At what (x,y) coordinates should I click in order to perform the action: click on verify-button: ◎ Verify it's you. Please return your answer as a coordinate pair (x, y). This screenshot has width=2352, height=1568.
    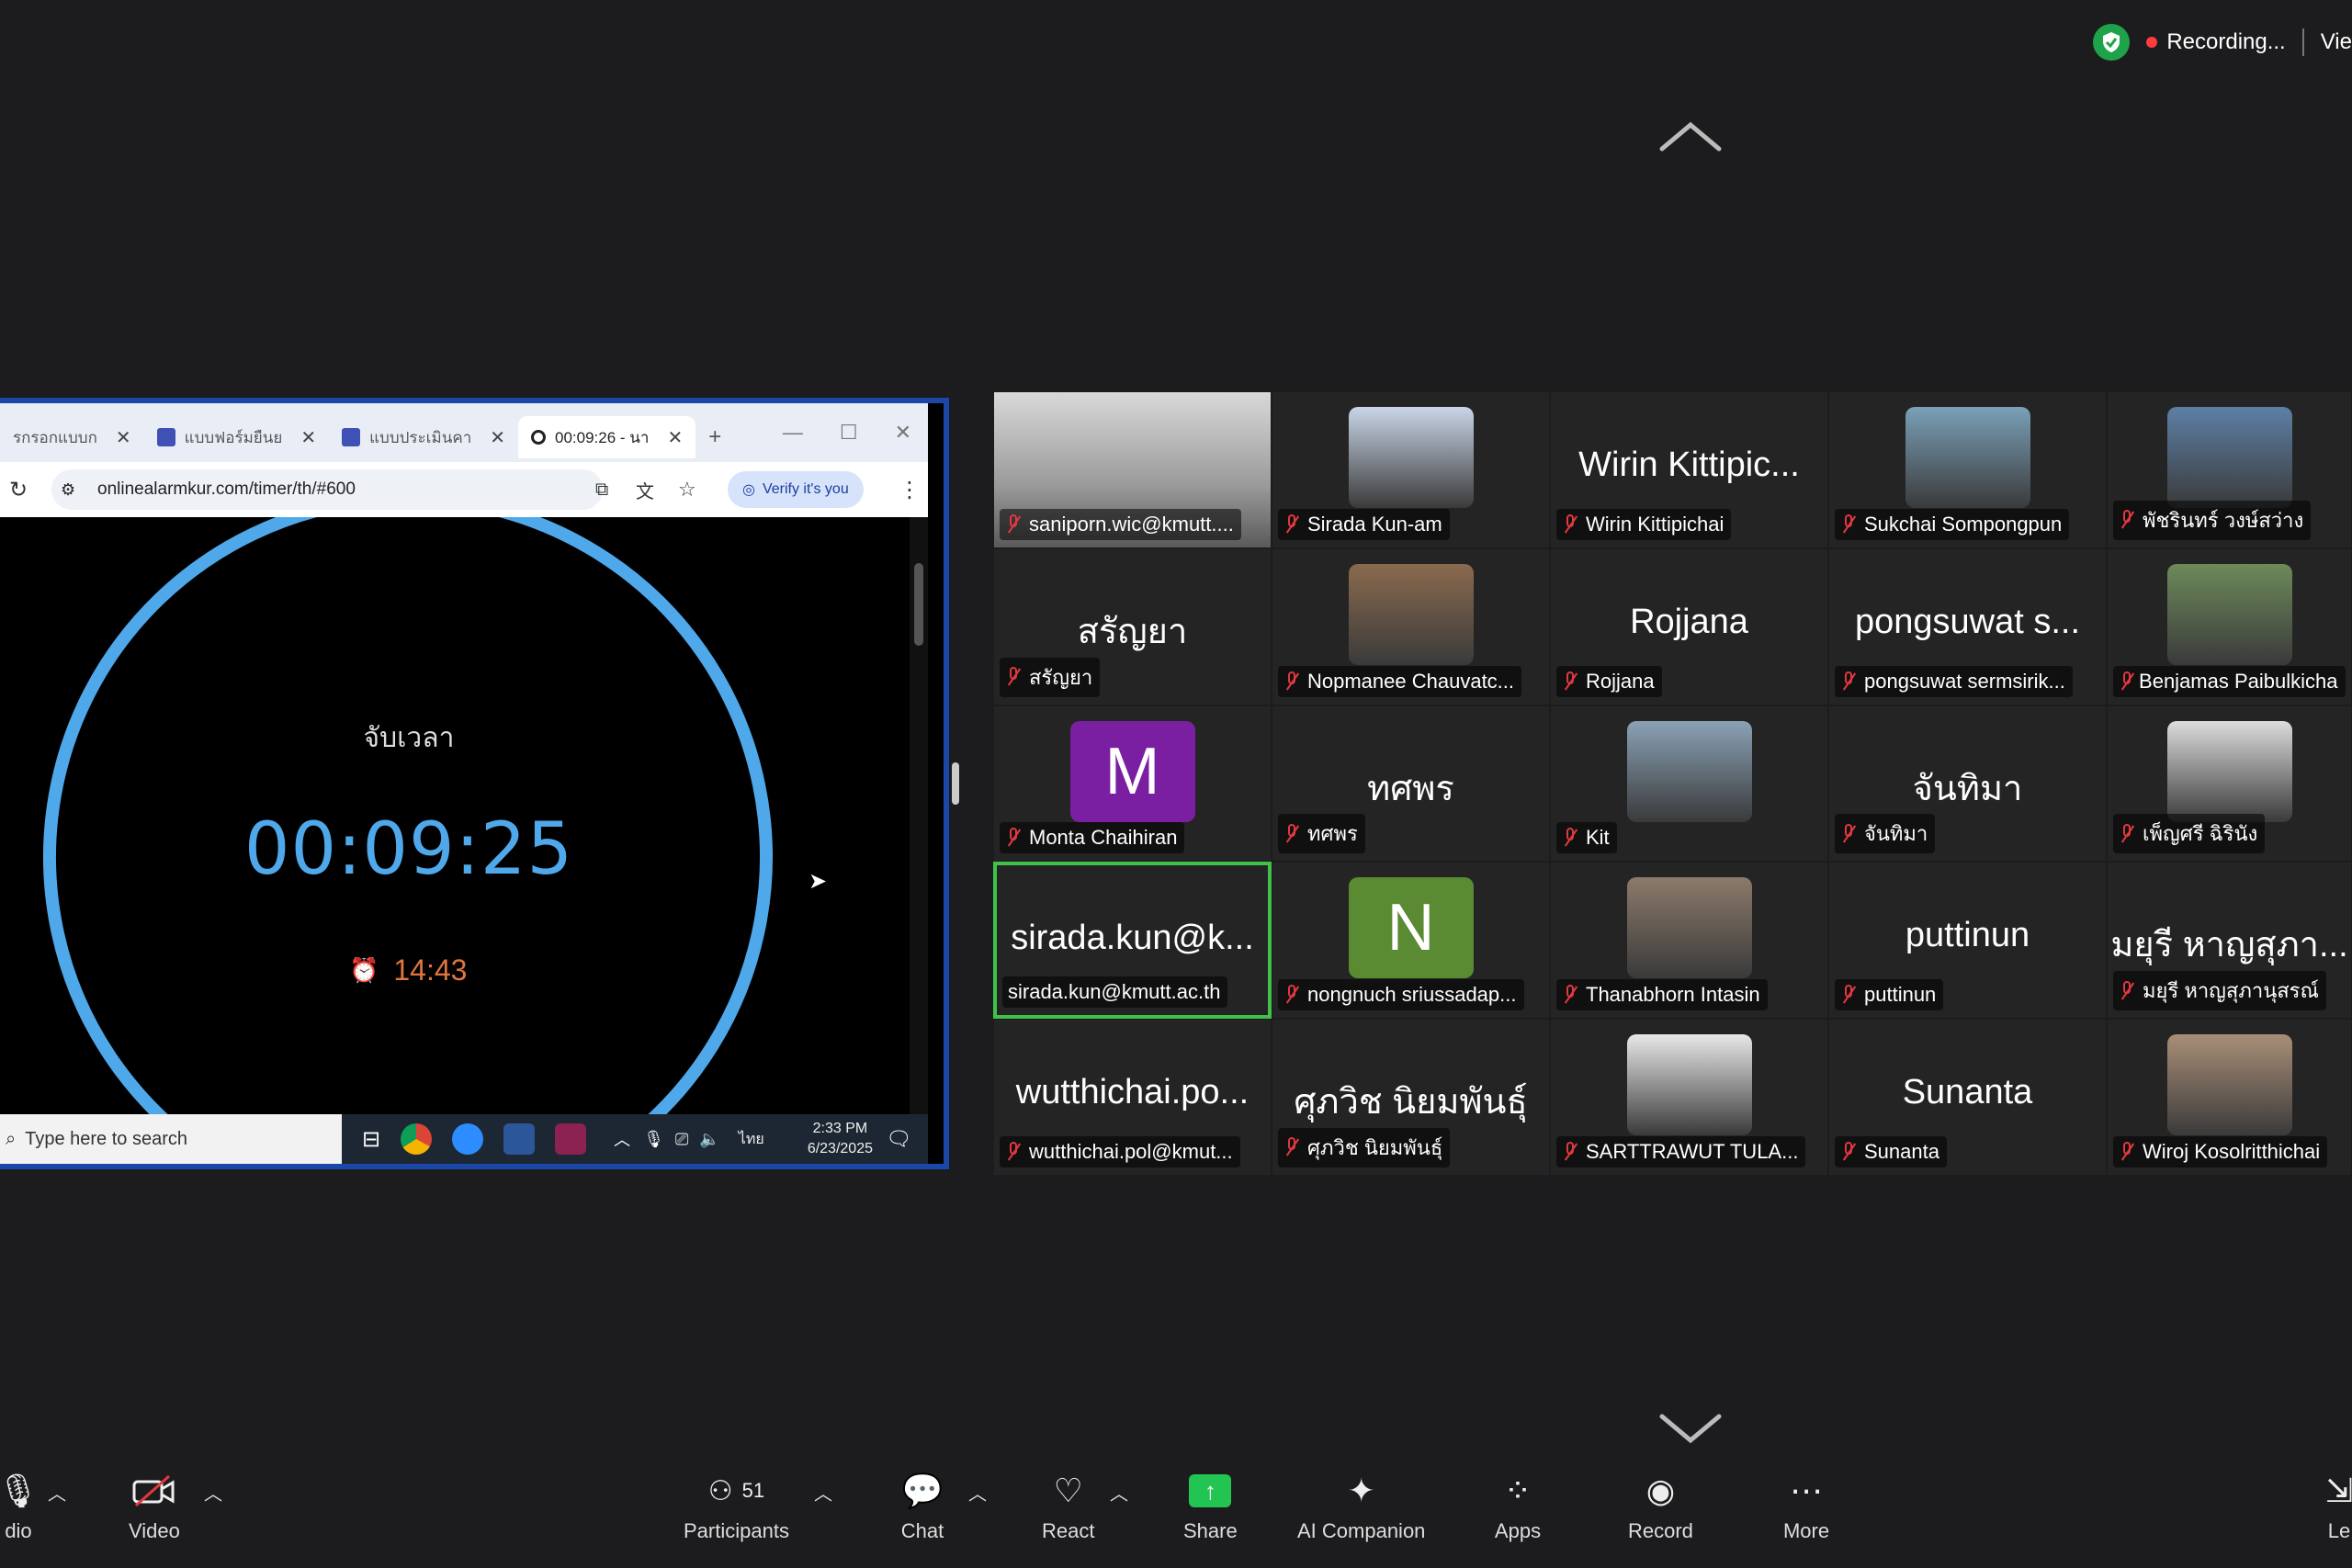
    Looking at the image, I should click on (796, 490).